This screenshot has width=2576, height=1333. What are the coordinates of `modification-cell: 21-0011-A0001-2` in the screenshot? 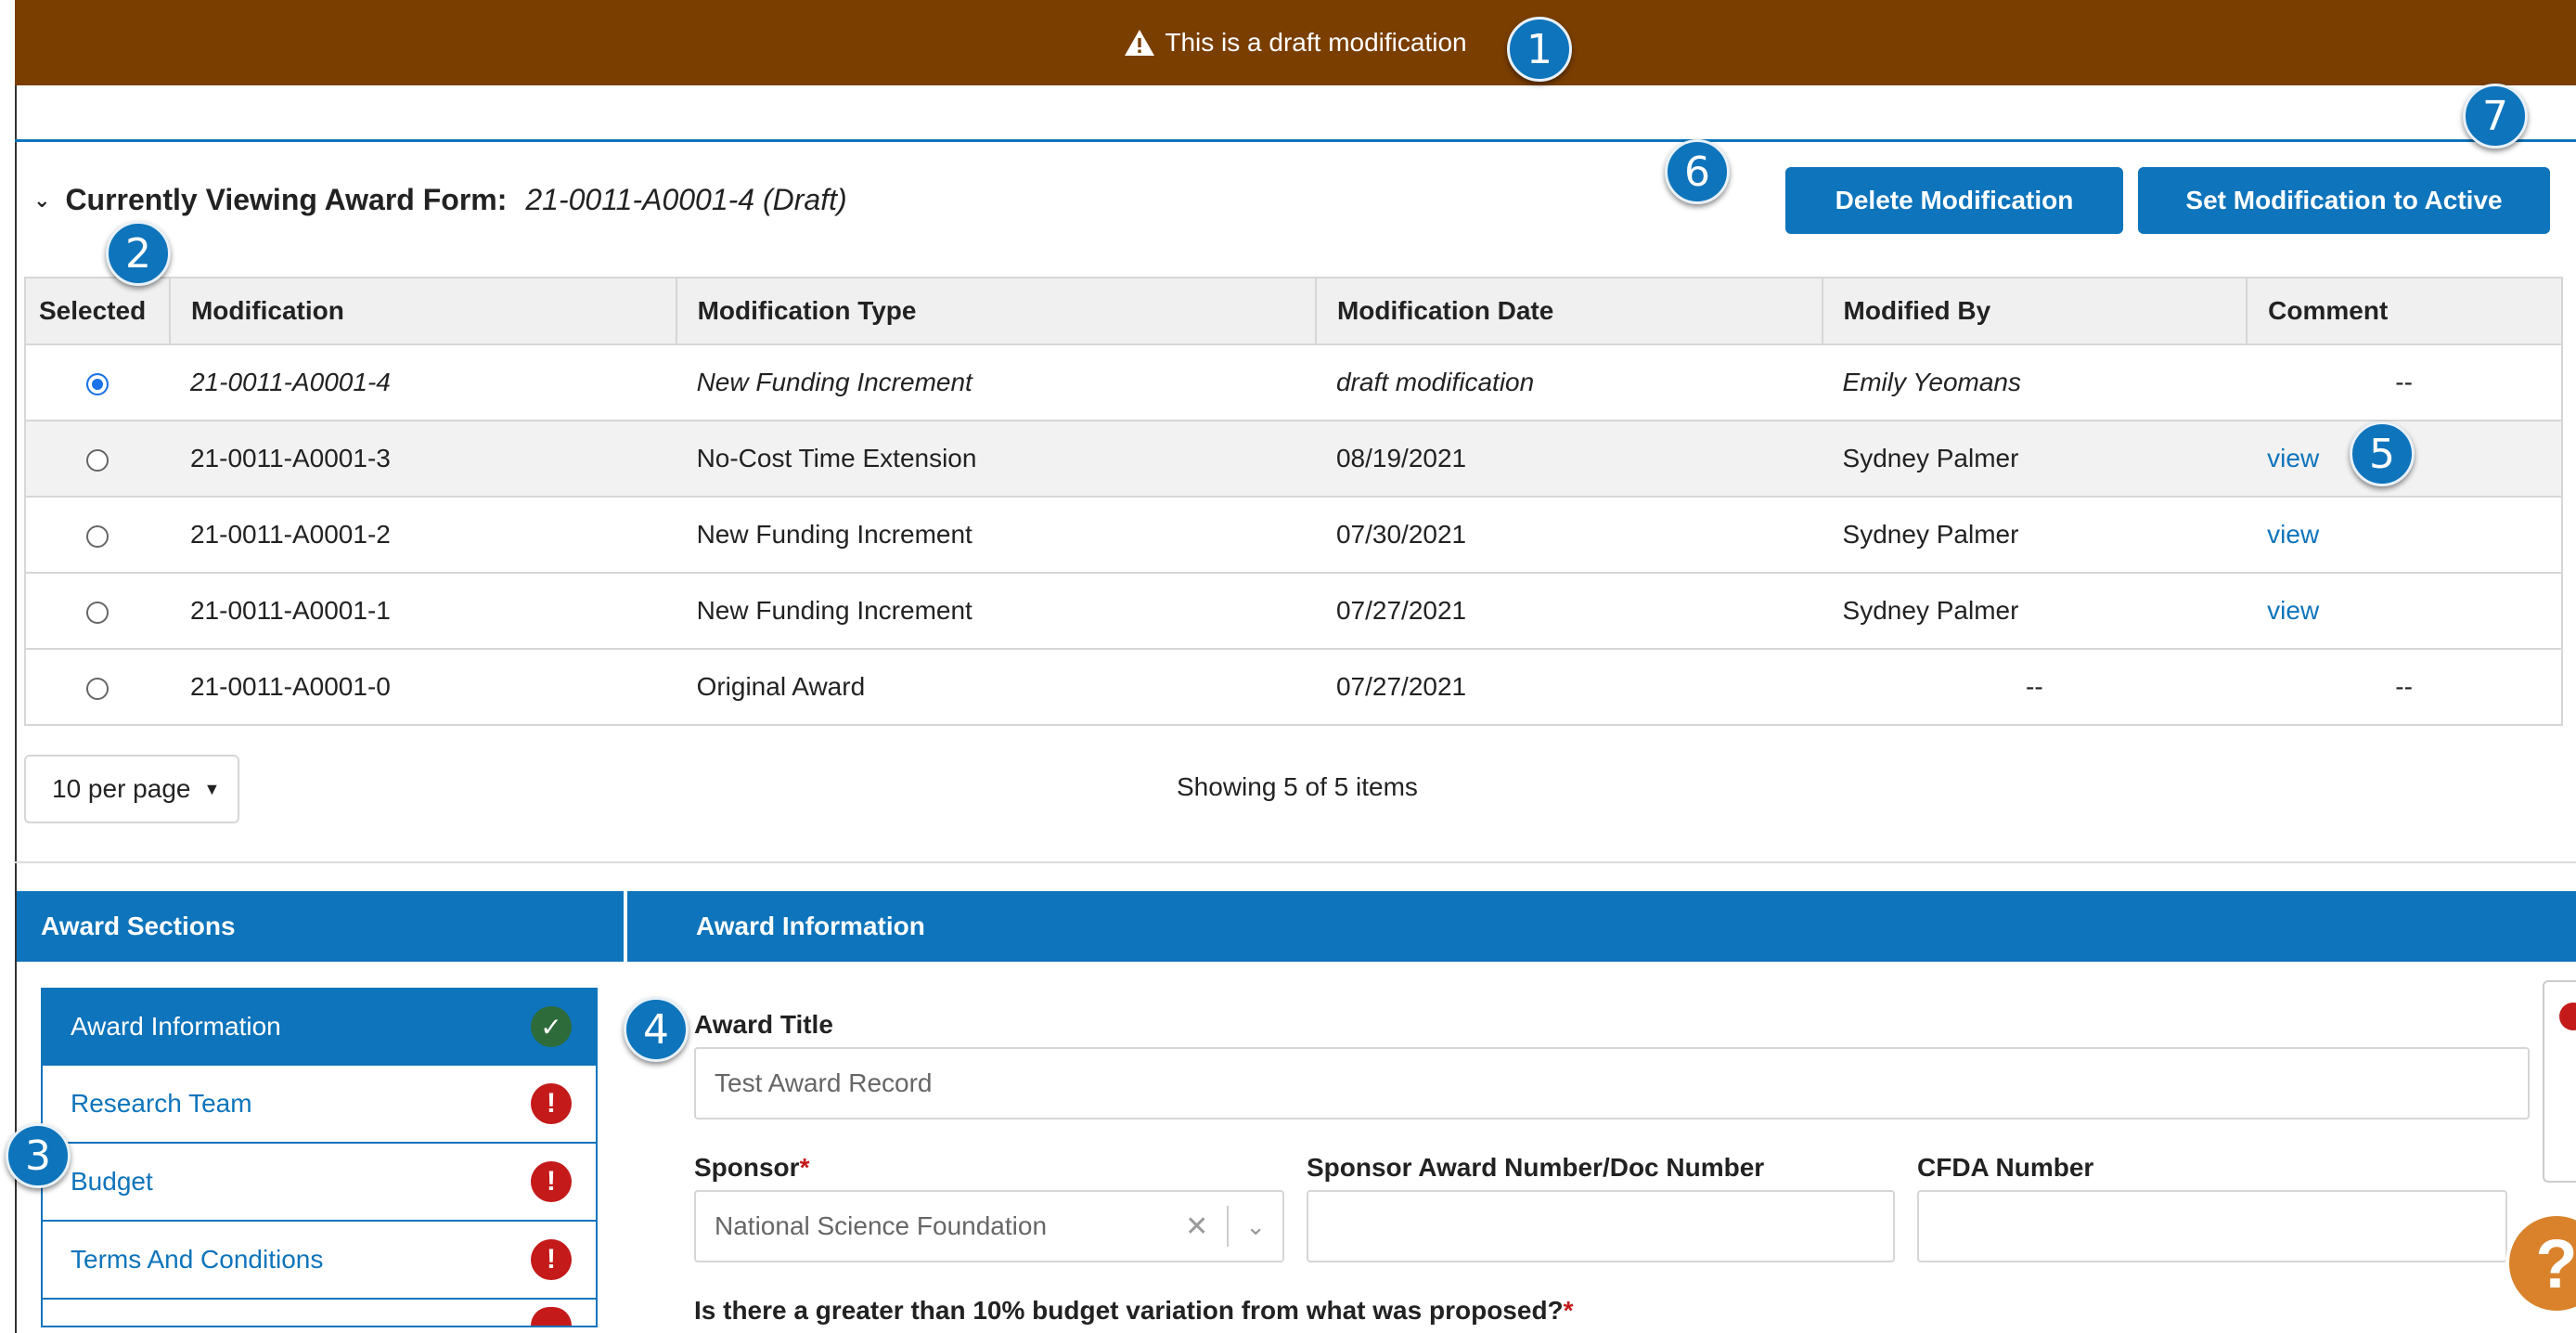 It's located at (422, 535).